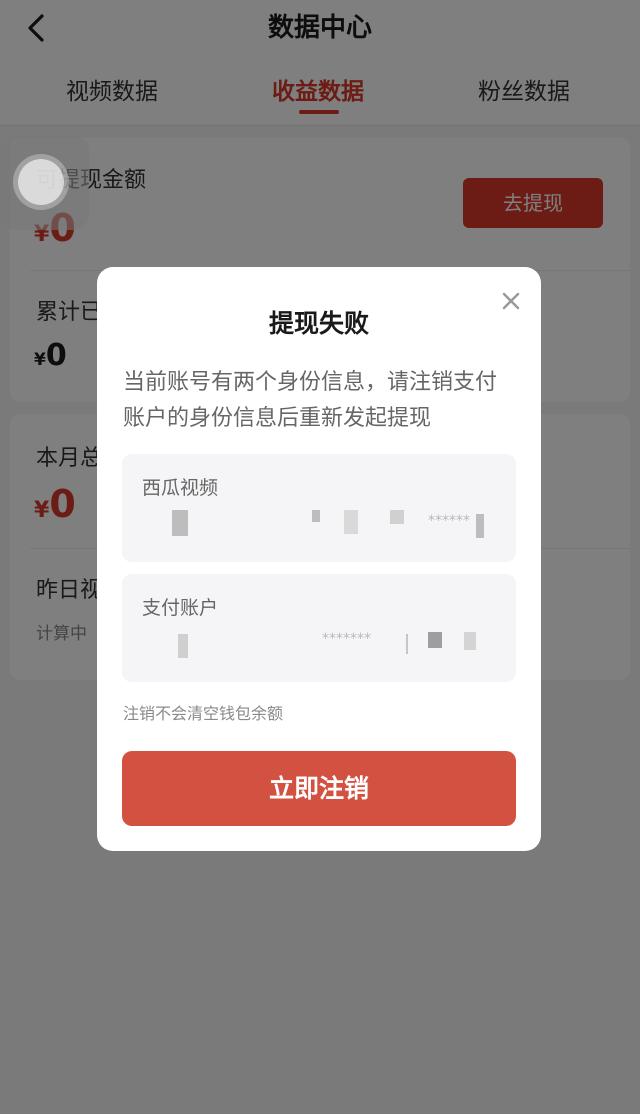  I want to click on dialog-title: 提现失败, so click(318, 323).